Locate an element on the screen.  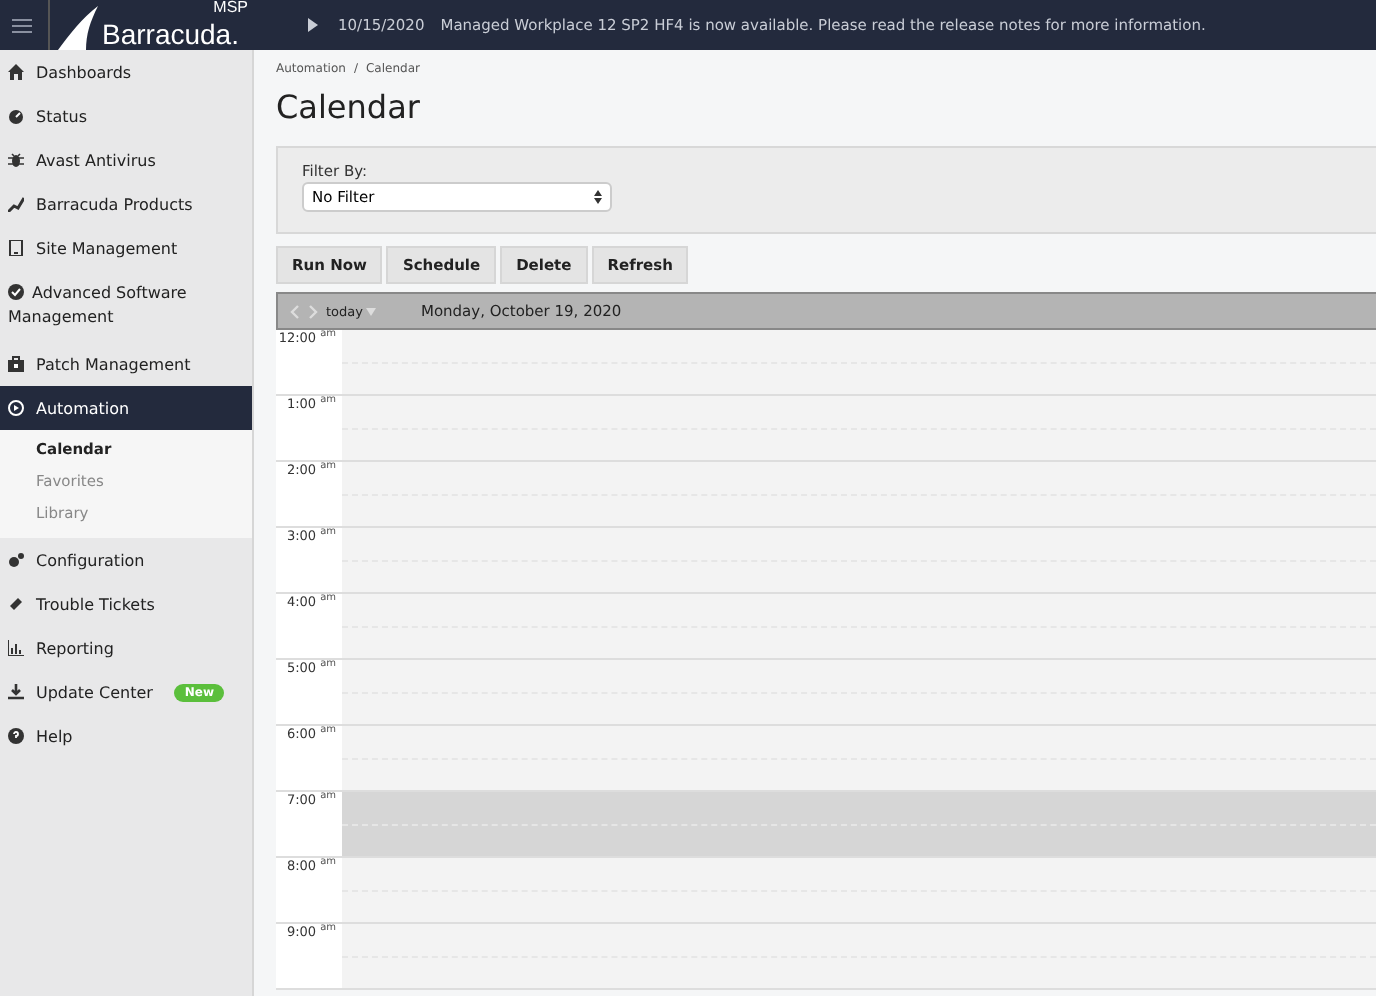
sidebar-item: Dashboards is located at coordinates (126, 72).